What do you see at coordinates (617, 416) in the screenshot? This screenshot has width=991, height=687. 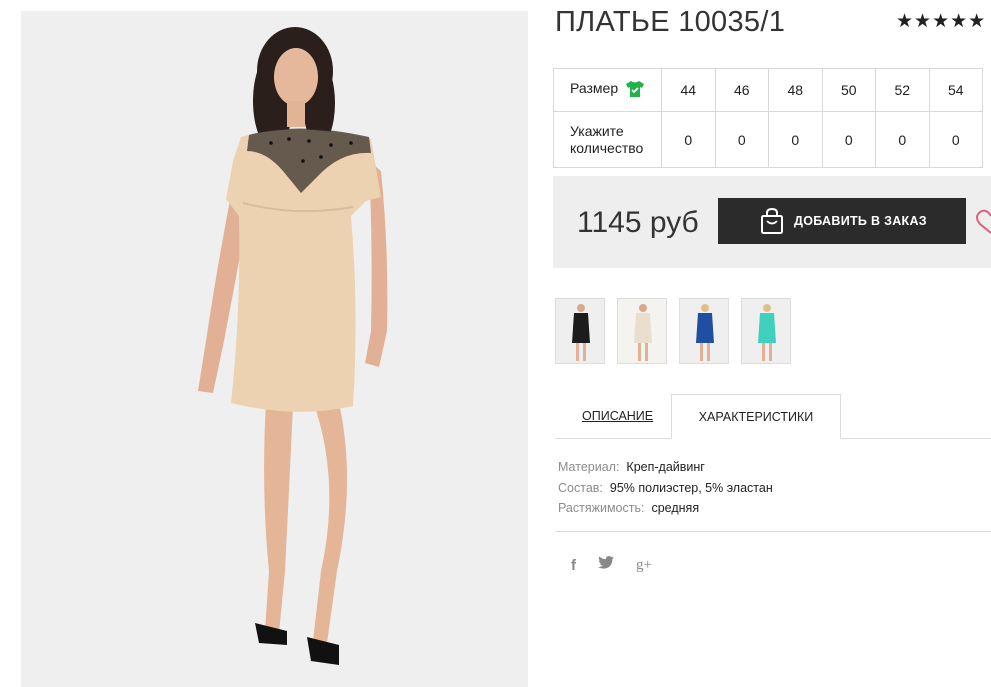 I see `tab-description: ОПИСАНИЕ` at bounding box center [617, 416].